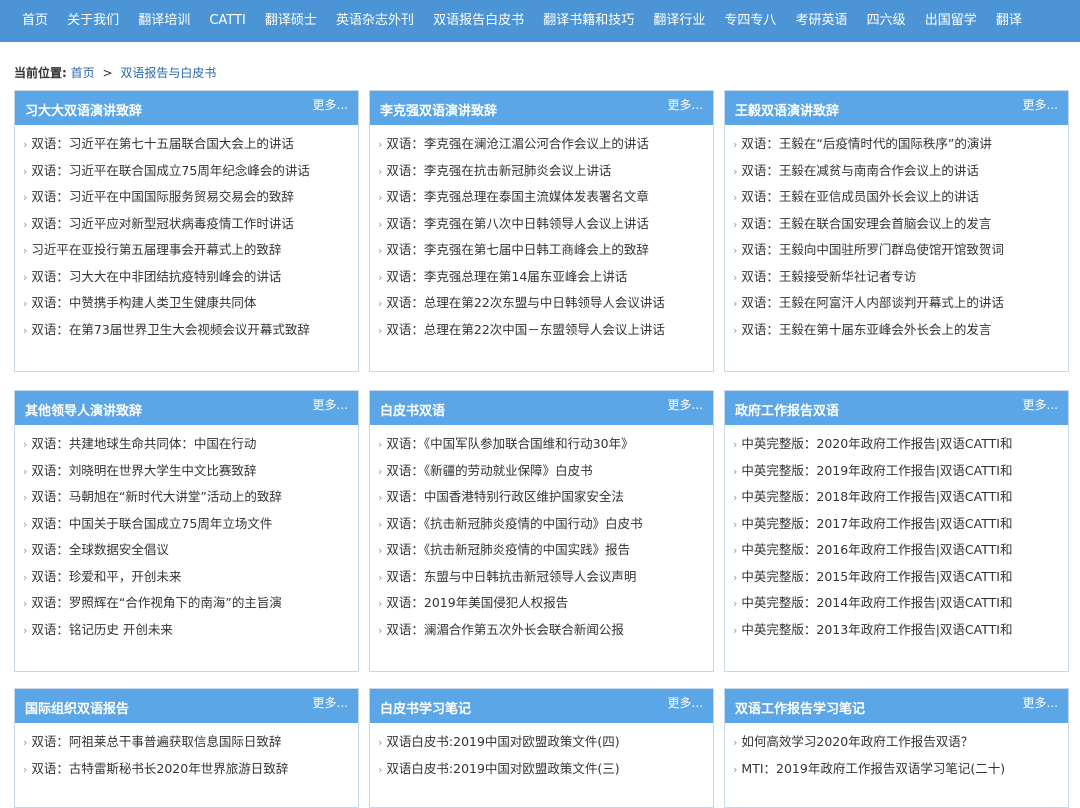 The height and width of the screenshot is (808, 1080). I want to click on breadcrumb-home-link: 首页, so click(83, 73).